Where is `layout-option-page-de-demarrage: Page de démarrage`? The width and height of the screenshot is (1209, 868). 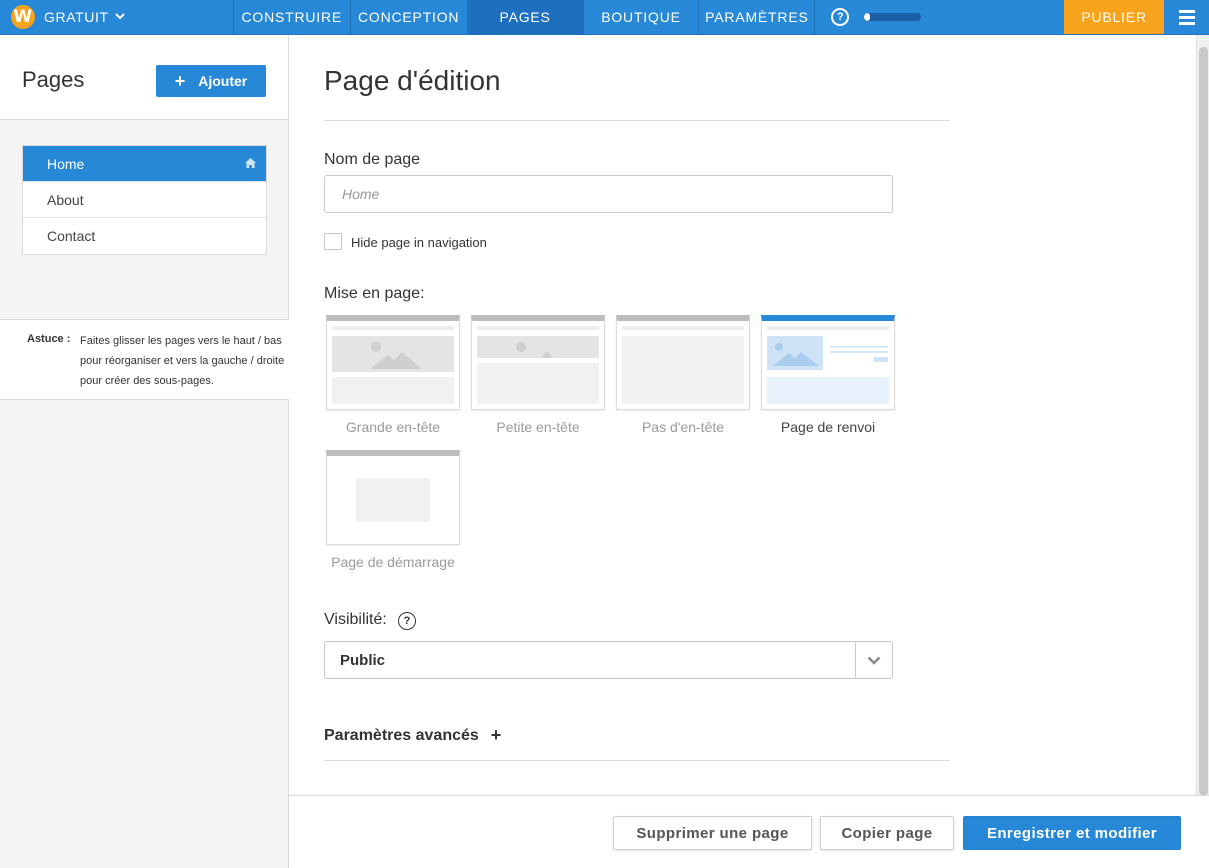 layout-option-page-de-demarrage: Page de démarrage is located at coordinates (393, 510).